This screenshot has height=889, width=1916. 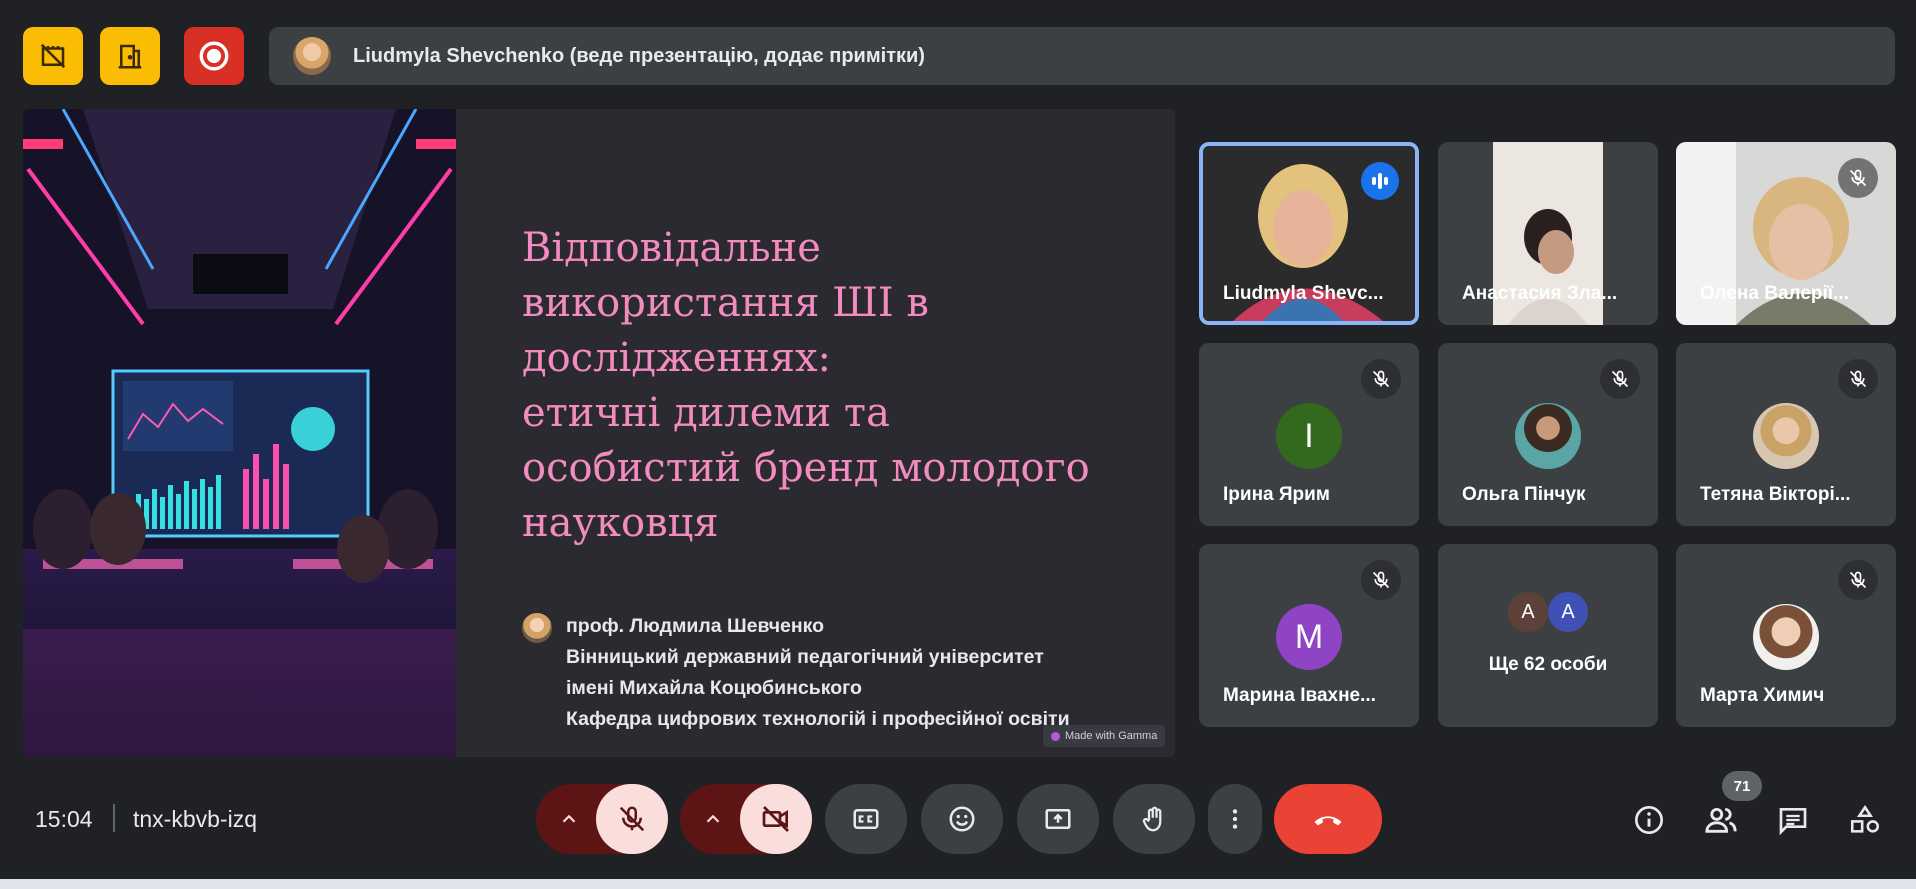 I want to click on captions-button, so click(x=866, y=819).